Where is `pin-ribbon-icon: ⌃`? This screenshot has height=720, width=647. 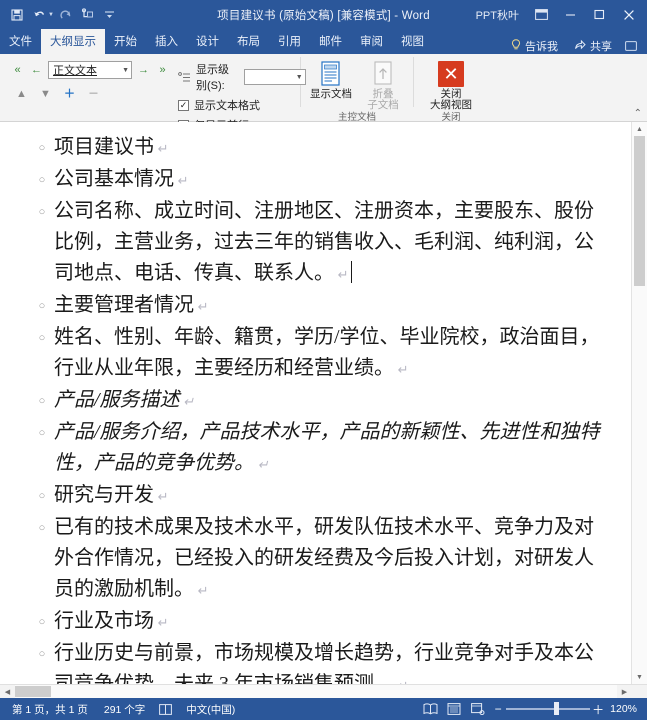 pin-ribbon-icon: ⌃ is located at coordinates (638, 113).